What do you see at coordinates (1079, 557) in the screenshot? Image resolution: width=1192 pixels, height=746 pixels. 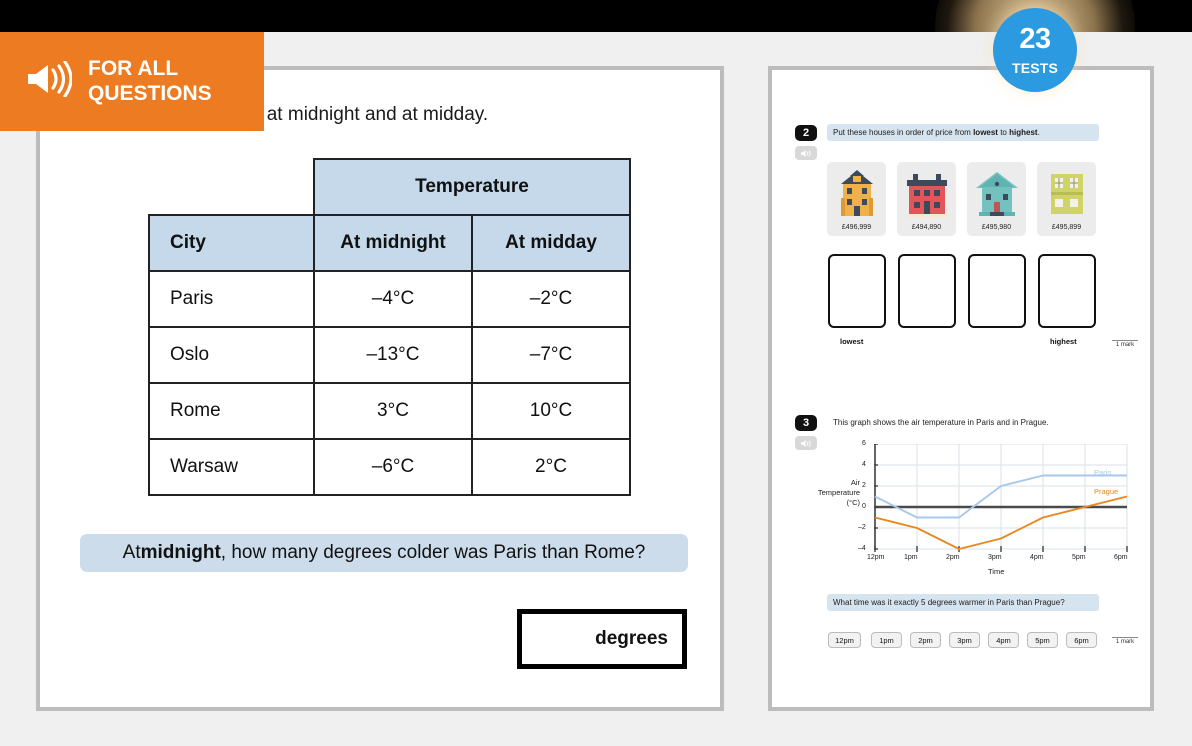 I see `x-tick-label: 5pm` at bounding box center [1079, 557].